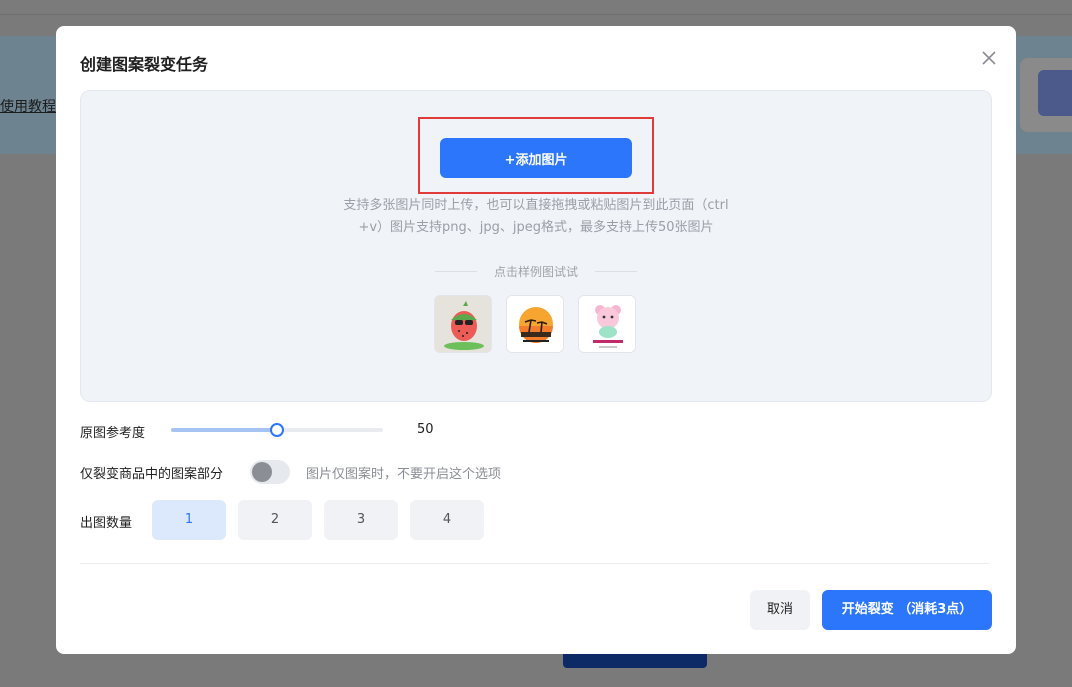 This screenshot has width=1072, height=687. Describe the element at coordinates (535, 563) in the screenshot. I see `footer-divider` at that location.